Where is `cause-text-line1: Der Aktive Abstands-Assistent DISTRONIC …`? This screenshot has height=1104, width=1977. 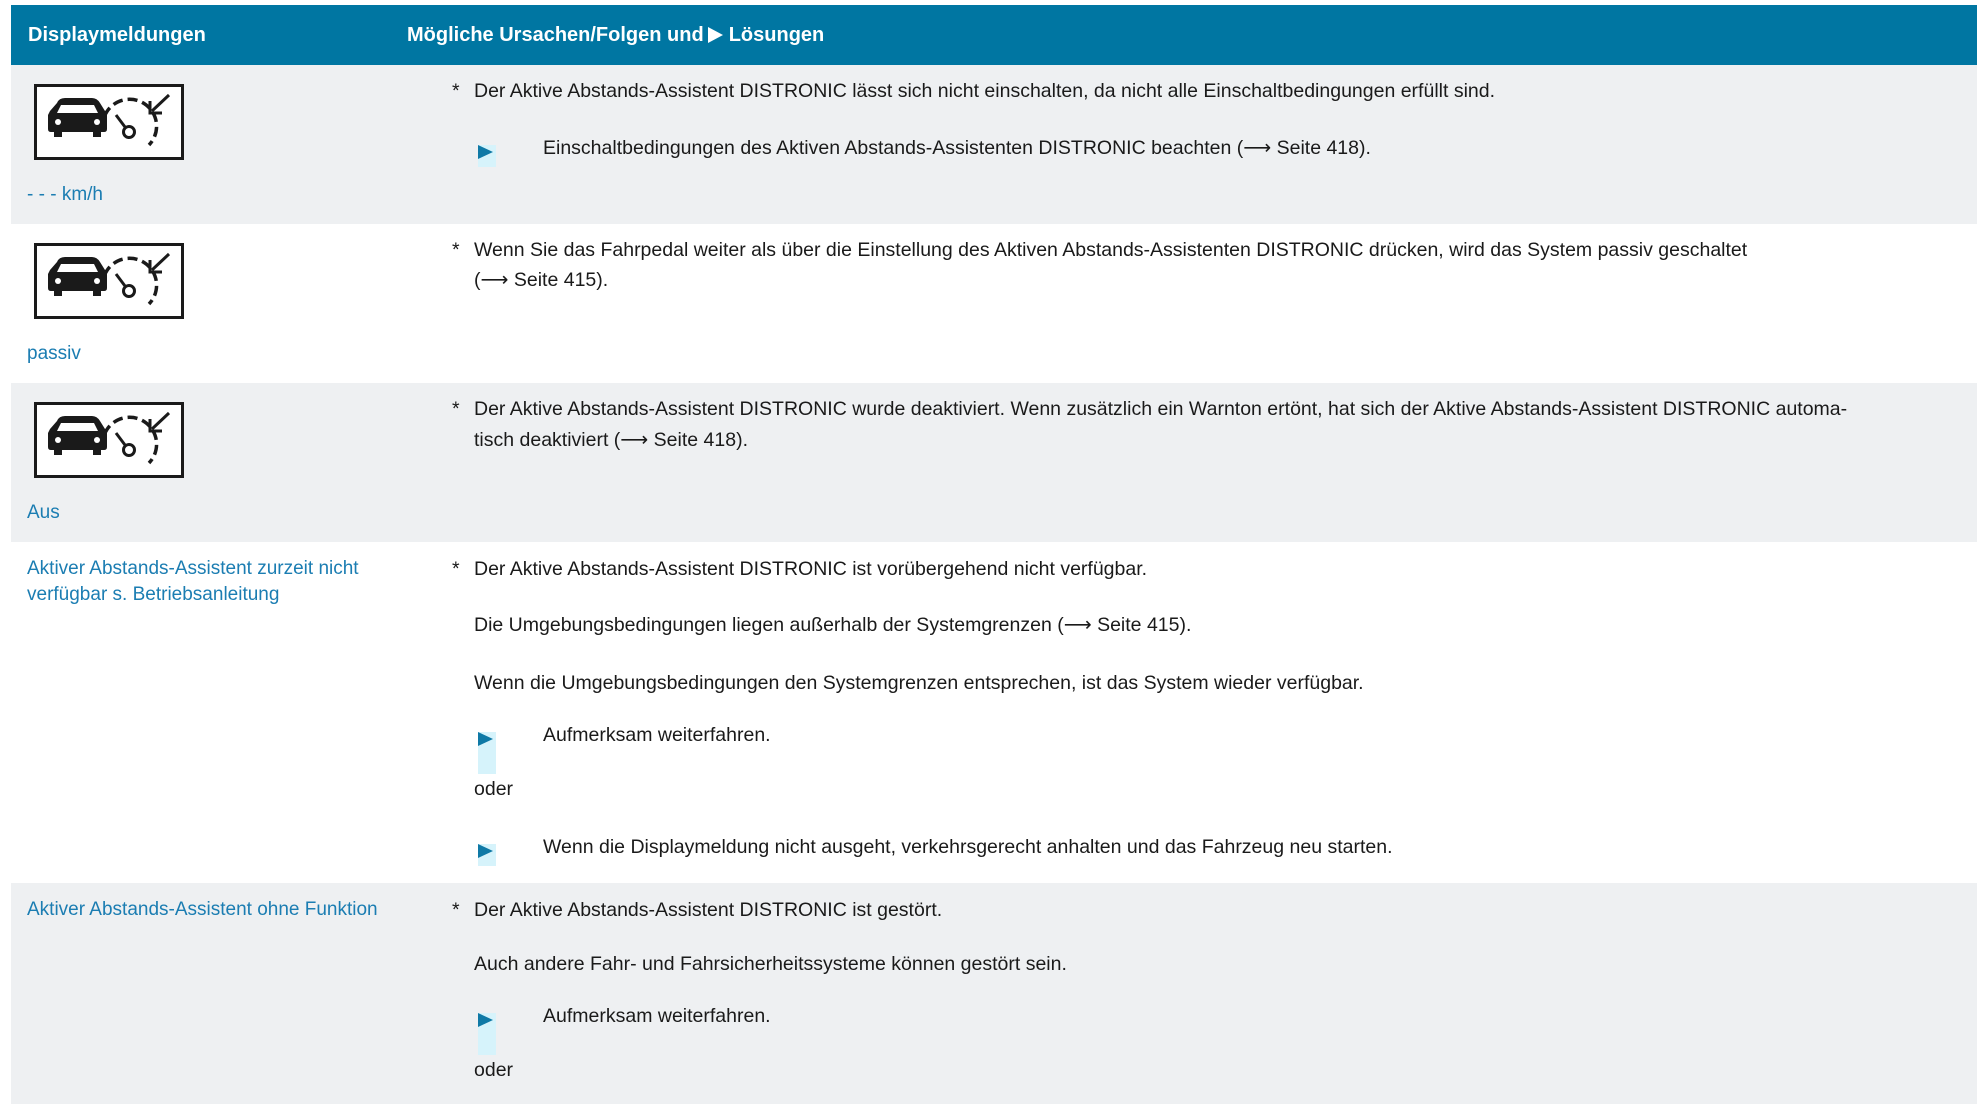
cause-text-line1: Der Aktive Abstands-Assistent DISTRONIC … is located at coordinates (1161, 409).